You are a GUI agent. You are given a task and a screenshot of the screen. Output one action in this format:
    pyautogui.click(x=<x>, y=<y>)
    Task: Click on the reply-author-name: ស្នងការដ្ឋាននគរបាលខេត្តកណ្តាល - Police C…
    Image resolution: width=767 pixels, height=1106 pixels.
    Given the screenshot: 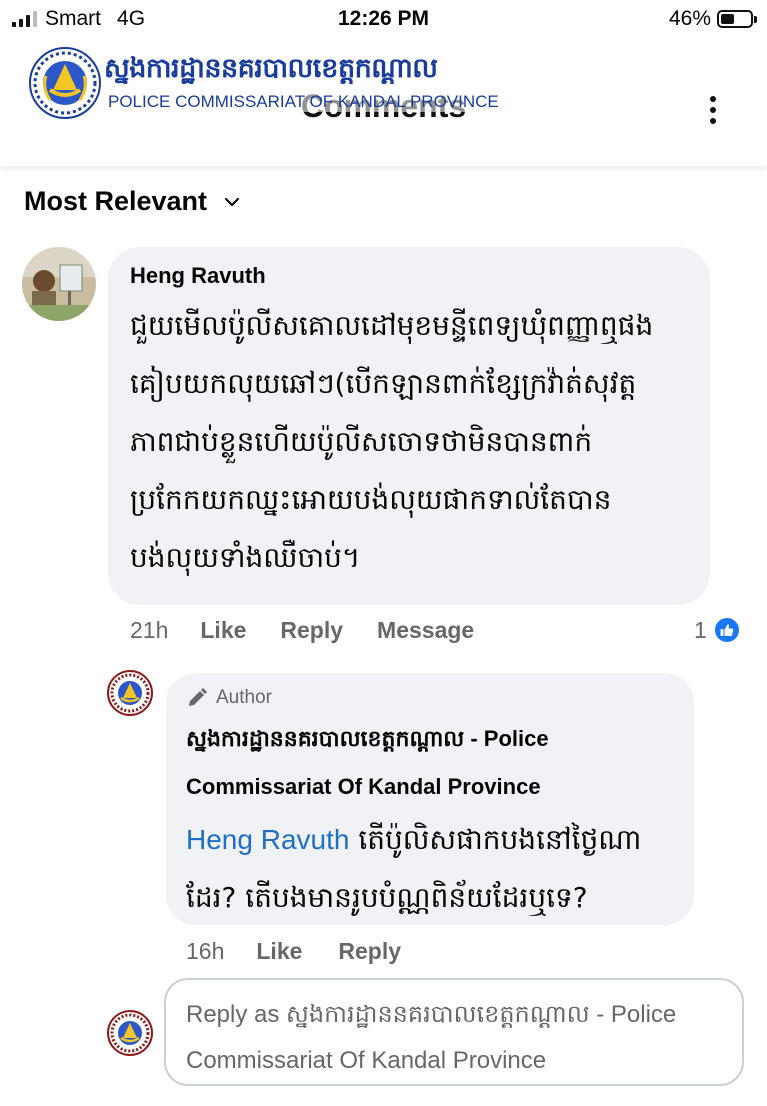 What is the action you would take?
    pyautogui.click(x=430, y=763)
    